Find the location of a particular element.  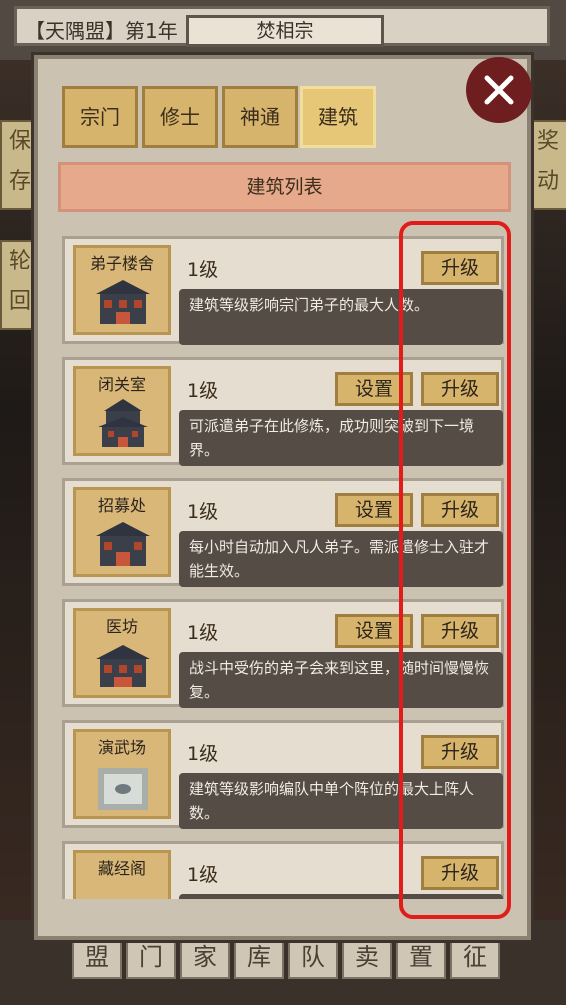

building-thumbnail: 演武场 is located at coordinates (122, 774).